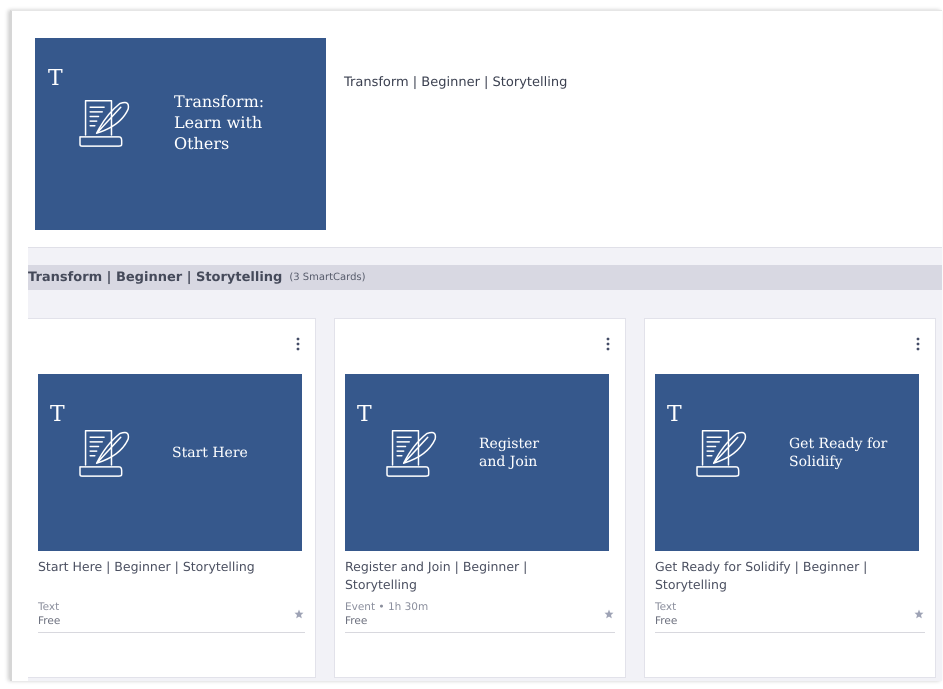 The image size is (943, 689). Describe the element at coordinates (210, 453) in the screenshot. I see `thumbnail-title: Start Here` at that location.